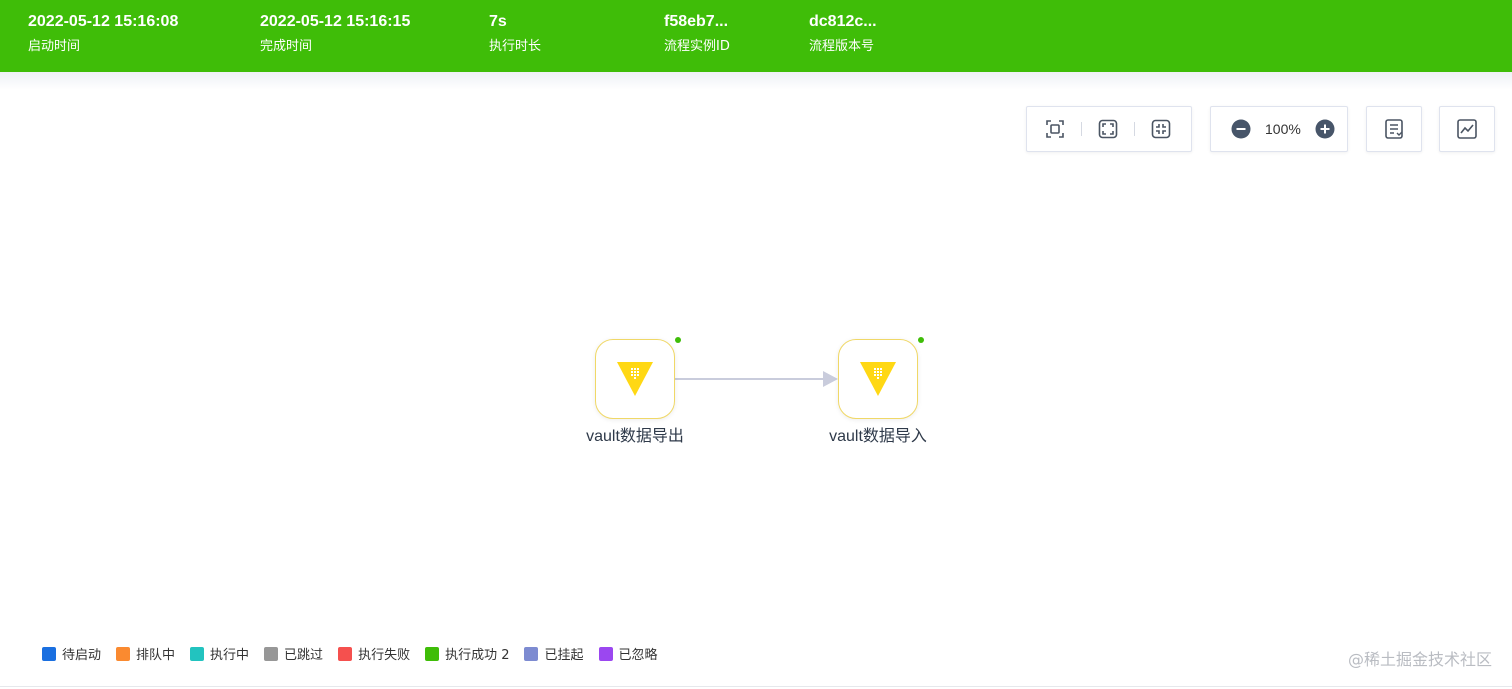 This screenshot has height=689, width=1512. Describe the element at coordinates (384, 655) in the screenshot. I see `legend-label: 执行失败` at that location.